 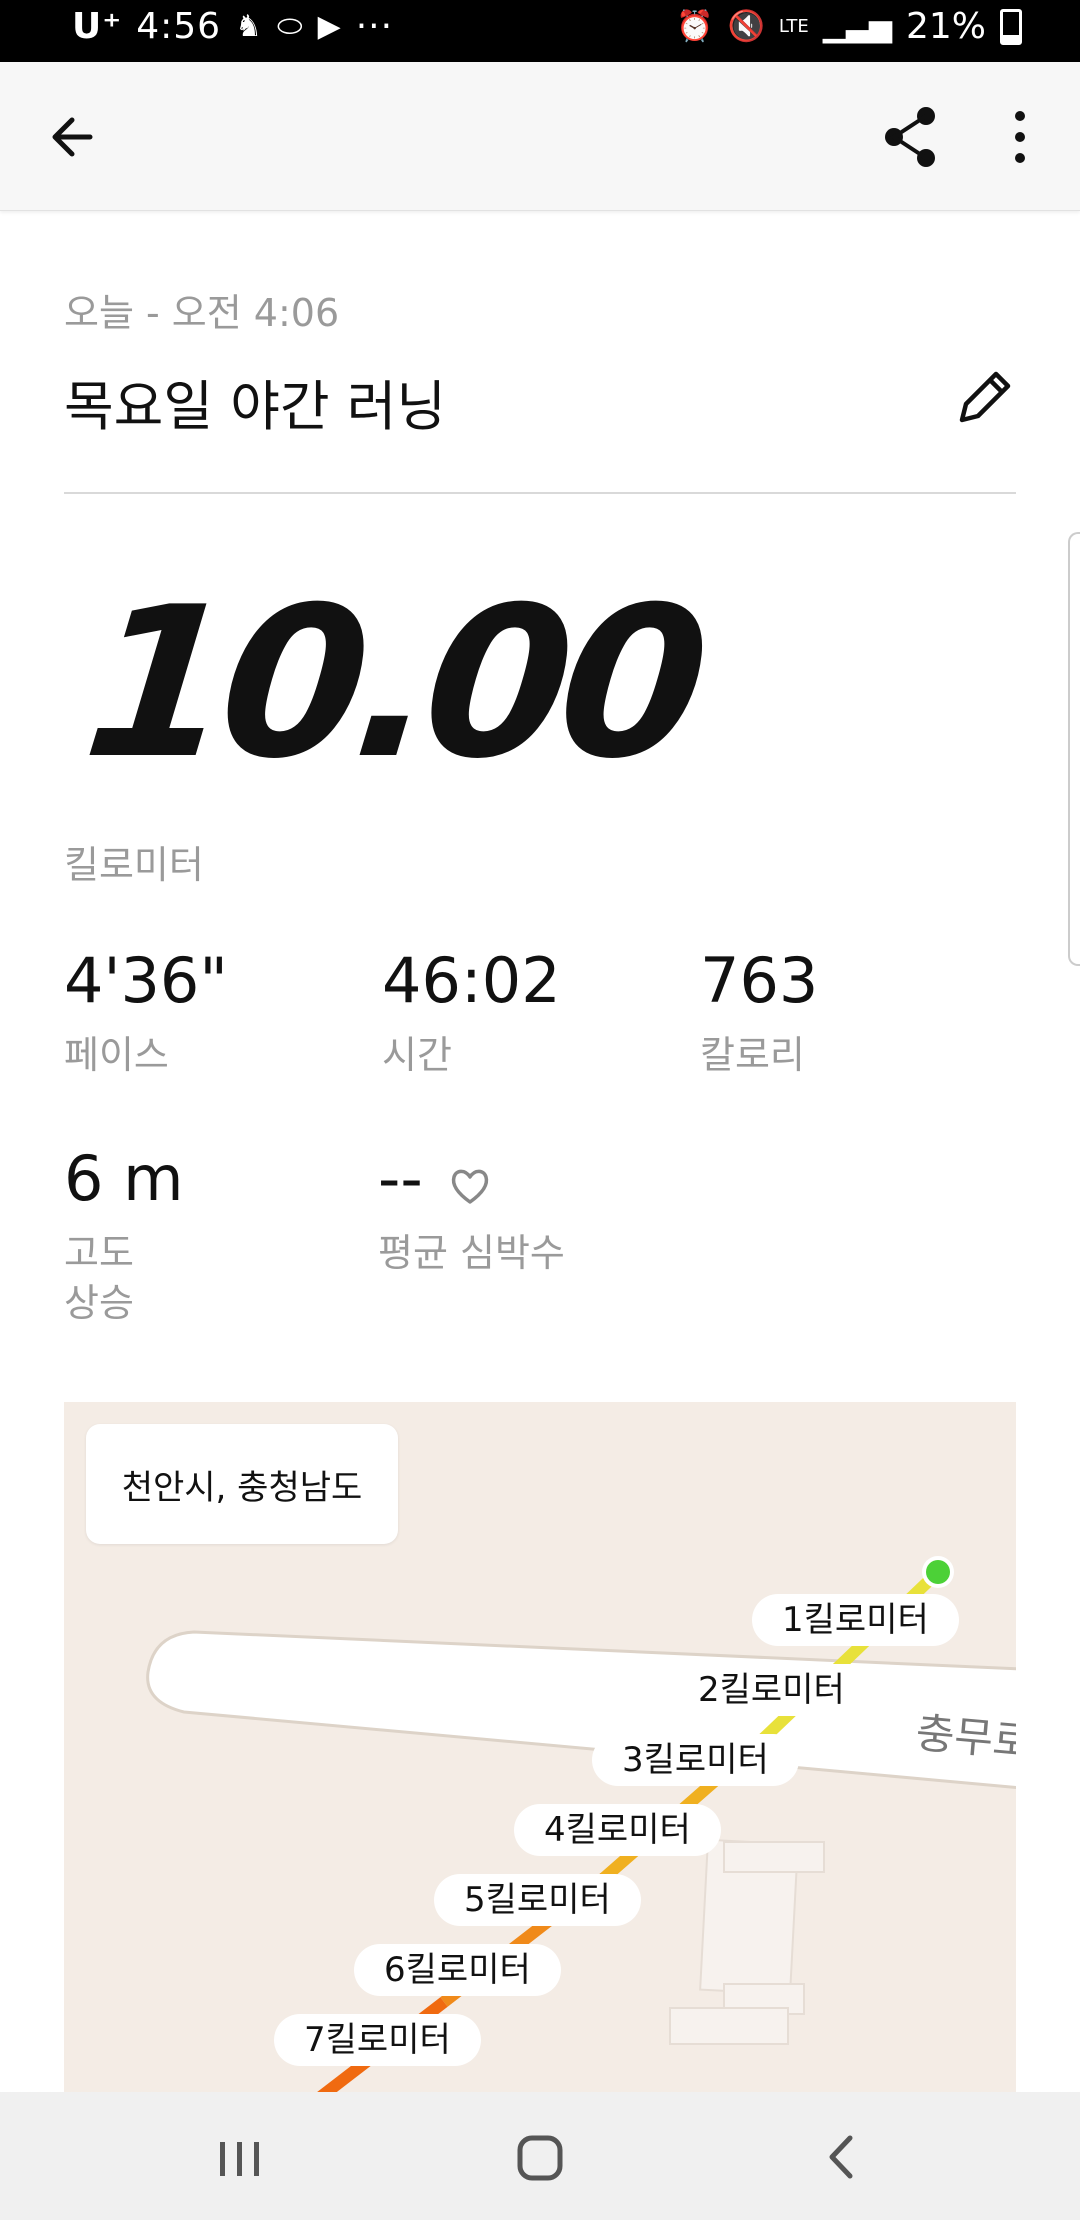 I want to click on recents-icon, so click(x=239, y=2159).